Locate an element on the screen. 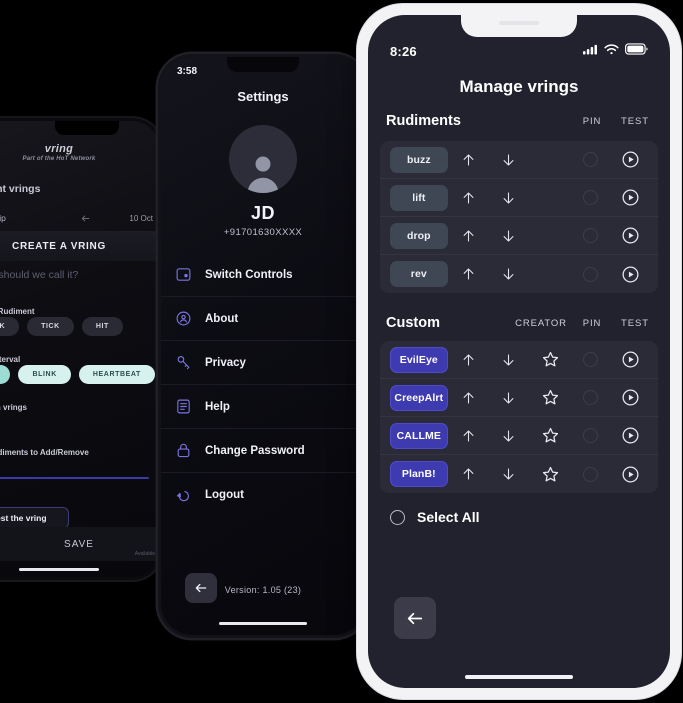 The height and width of the screenshot is (703, 683). save-button: SAVE is located at coordinates (79, 544).